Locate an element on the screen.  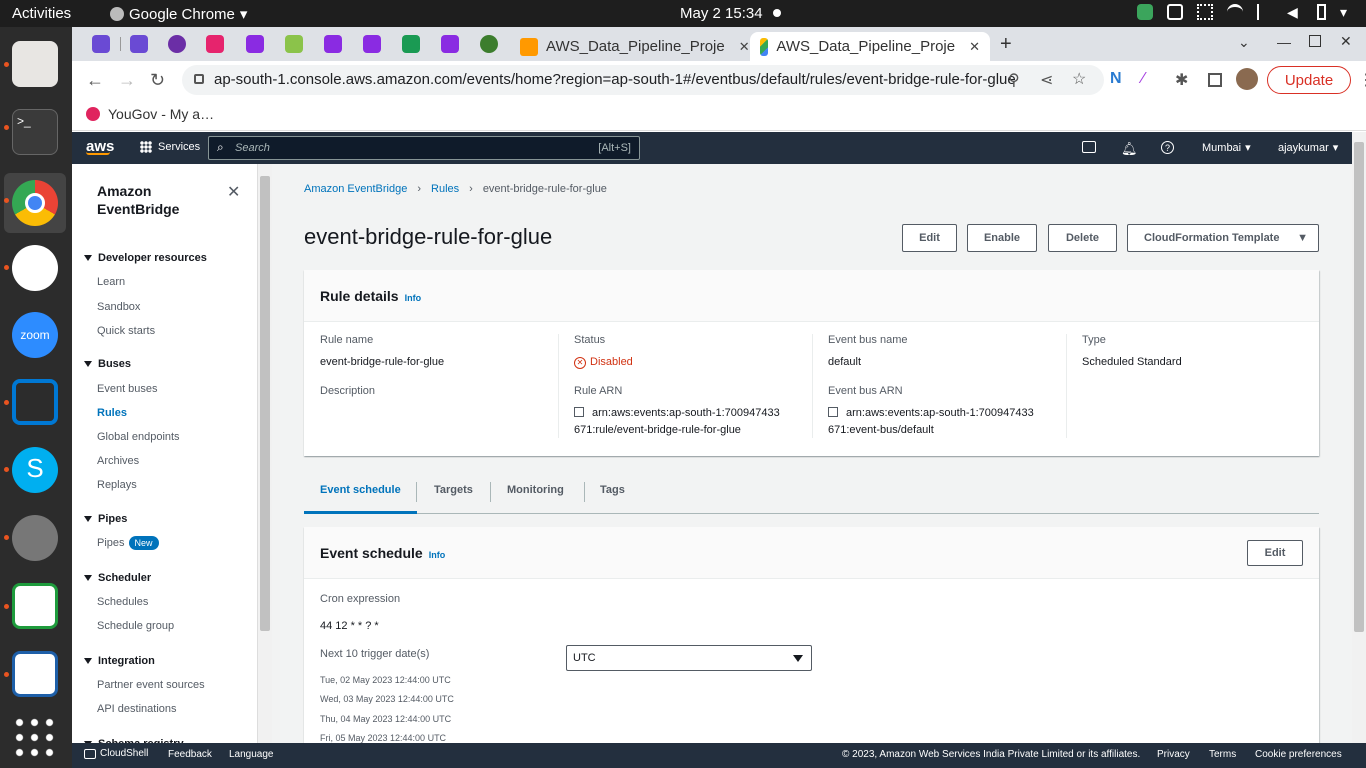
share-icon: ⋖ is located at coordinates (1046, 80).